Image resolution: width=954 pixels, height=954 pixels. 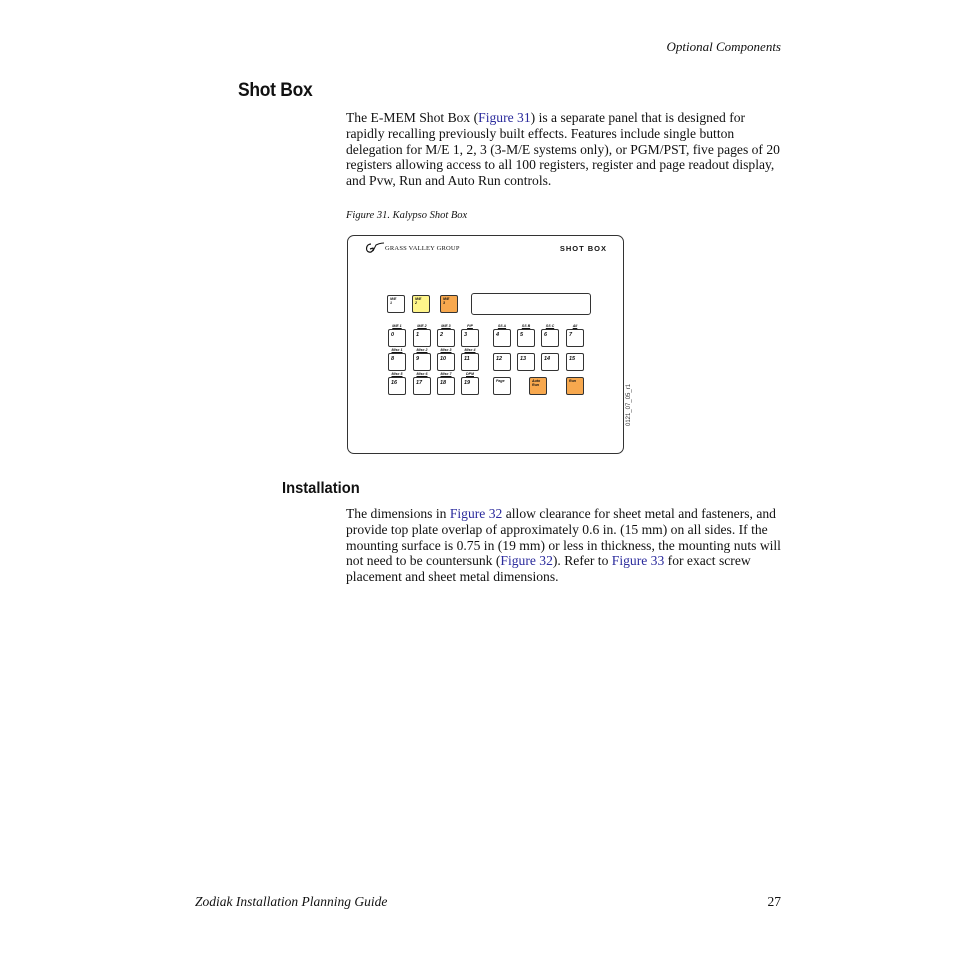 I want to click on register-number: 11, so click(x=467, y=359).